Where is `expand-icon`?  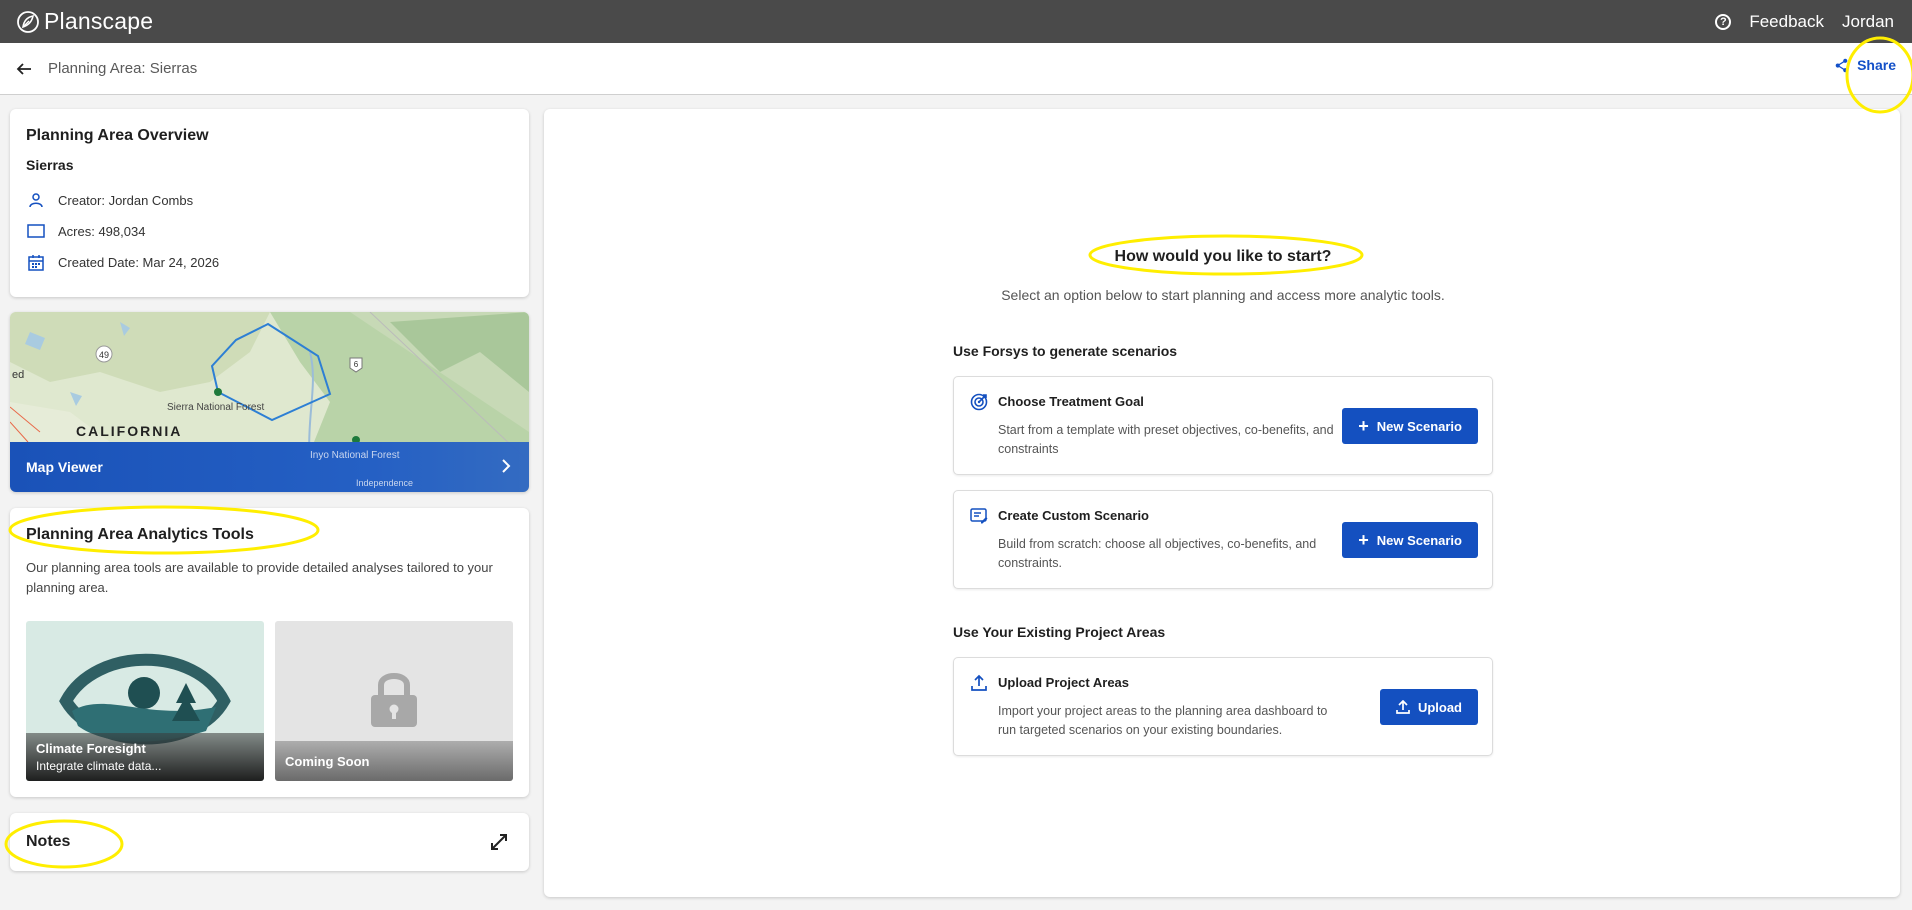 expand-icon is located at coordinates (499, 842).